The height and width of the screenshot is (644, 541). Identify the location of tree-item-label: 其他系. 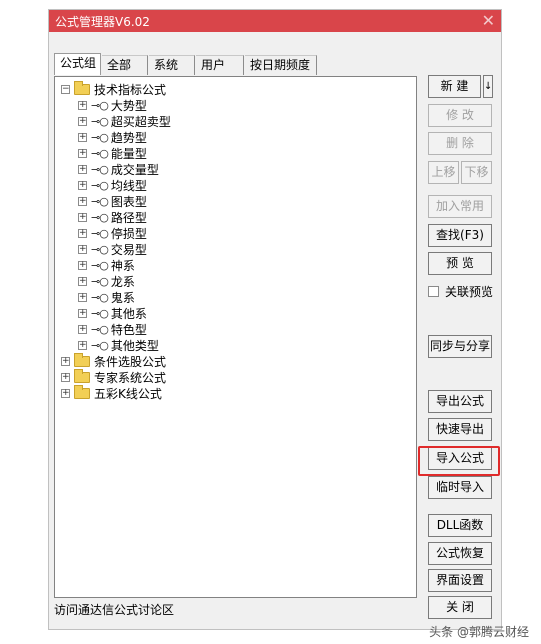
(128, 313).